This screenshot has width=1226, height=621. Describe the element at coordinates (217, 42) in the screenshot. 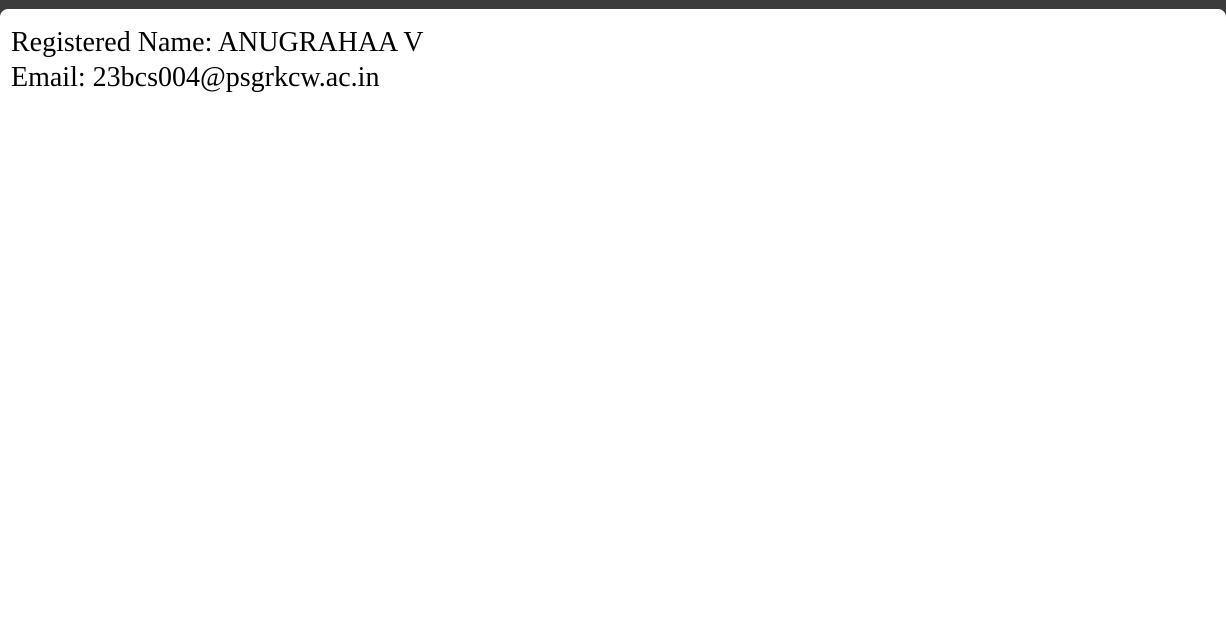

I see `registered-name-text: Registered Name: ANUGRAHAA V` at that location.